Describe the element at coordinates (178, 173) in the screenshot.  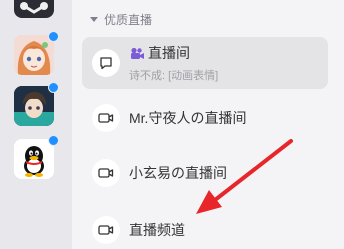
I see `channel-label: 小玄易の直播间` at that location.